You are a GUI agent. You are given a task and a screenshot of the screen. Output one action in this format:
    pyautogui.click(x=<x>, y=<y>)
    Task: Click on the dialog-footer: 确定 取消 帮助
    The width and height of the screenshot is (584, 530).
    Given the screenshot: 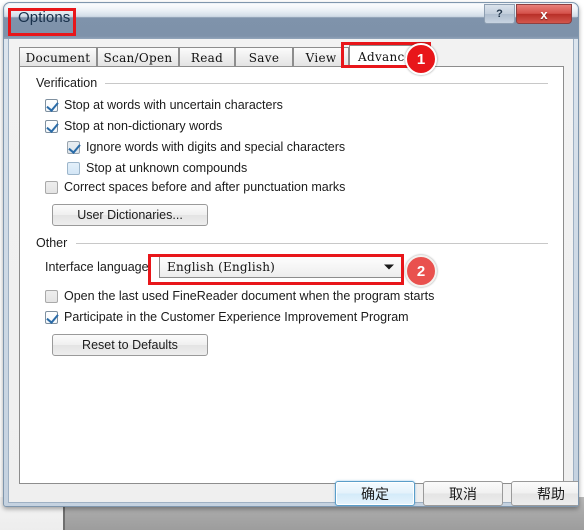 What is the action you would take?
    pyautogui.click(x=293, y=493)
    